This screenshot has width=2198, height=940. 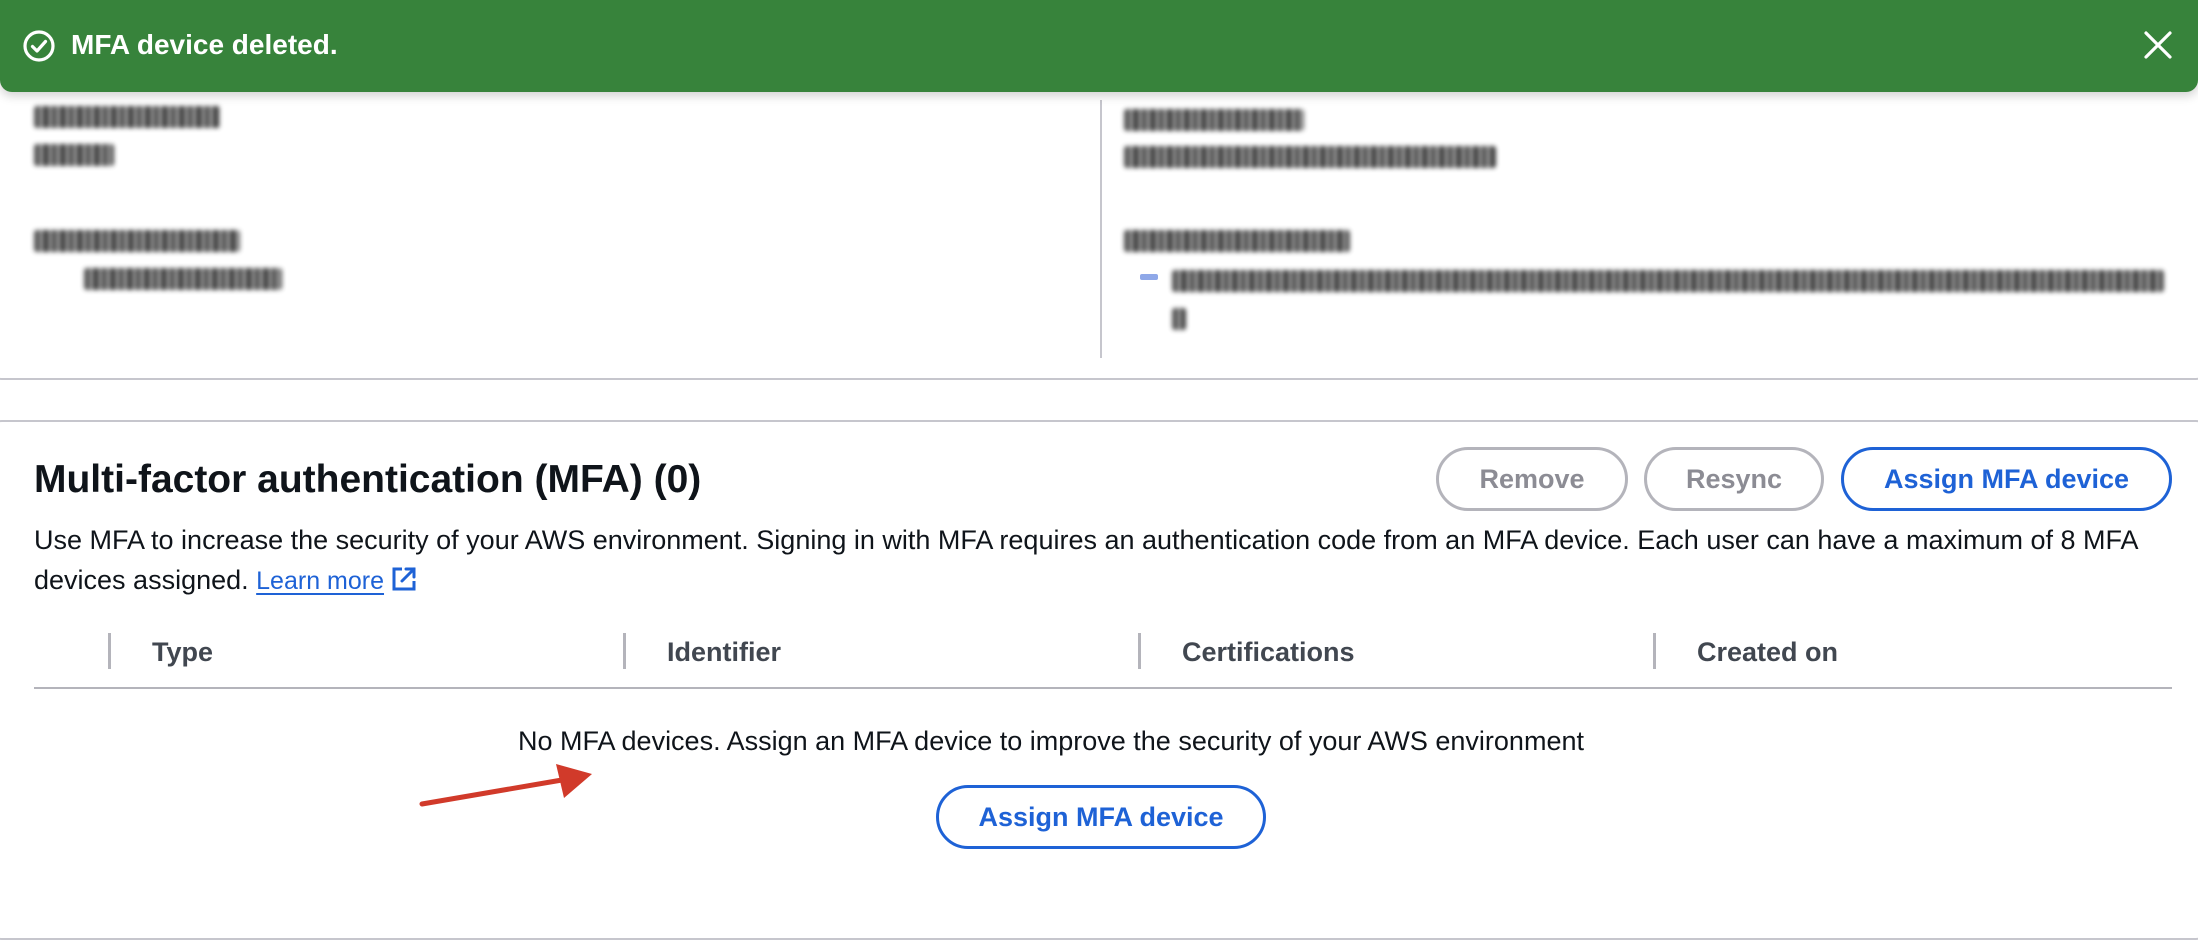 I want to click on column-header-identifier: Identifier, so click(x=724, y=652).